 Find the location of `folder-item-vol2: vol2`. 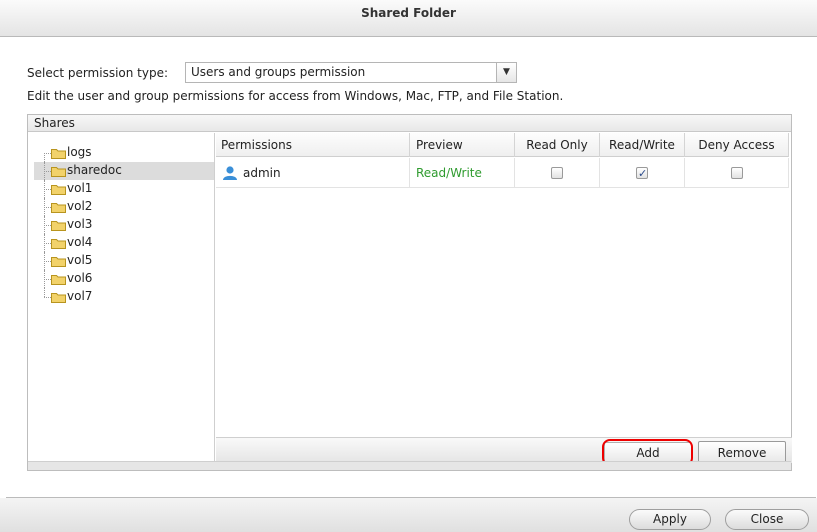

folder-item-vol2: vol2 is located at coordinates (124, 207).